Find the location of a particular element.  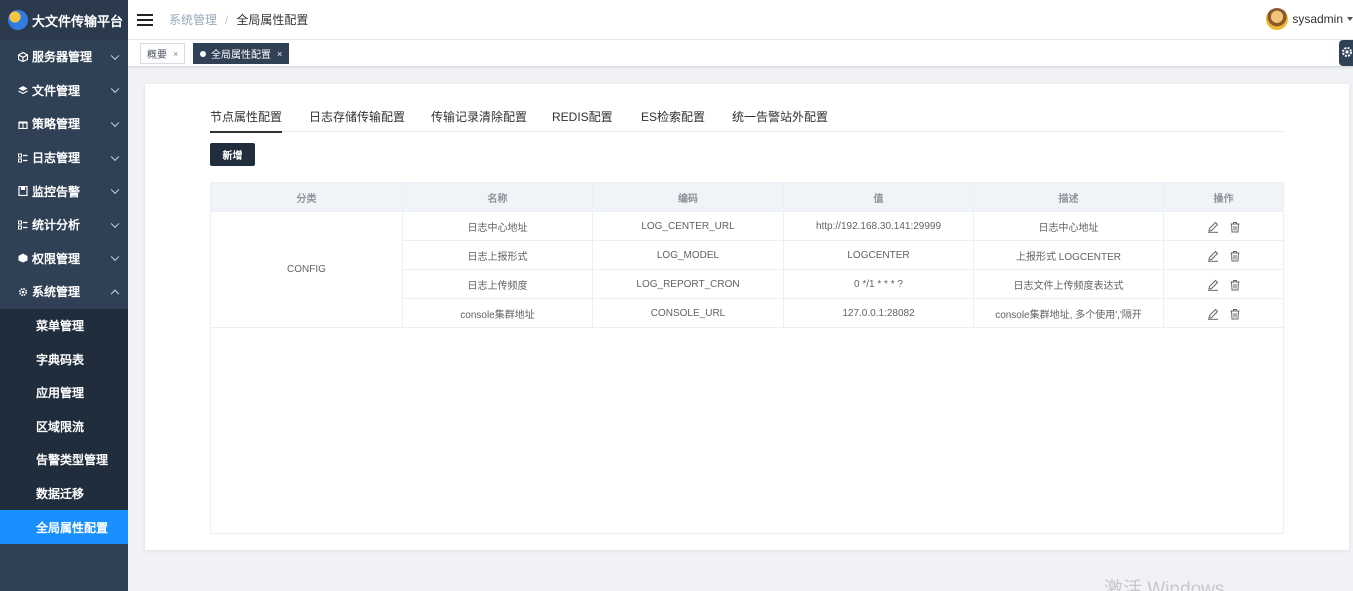

user-menu: sysadmin is located at coordinates (1309, 19).